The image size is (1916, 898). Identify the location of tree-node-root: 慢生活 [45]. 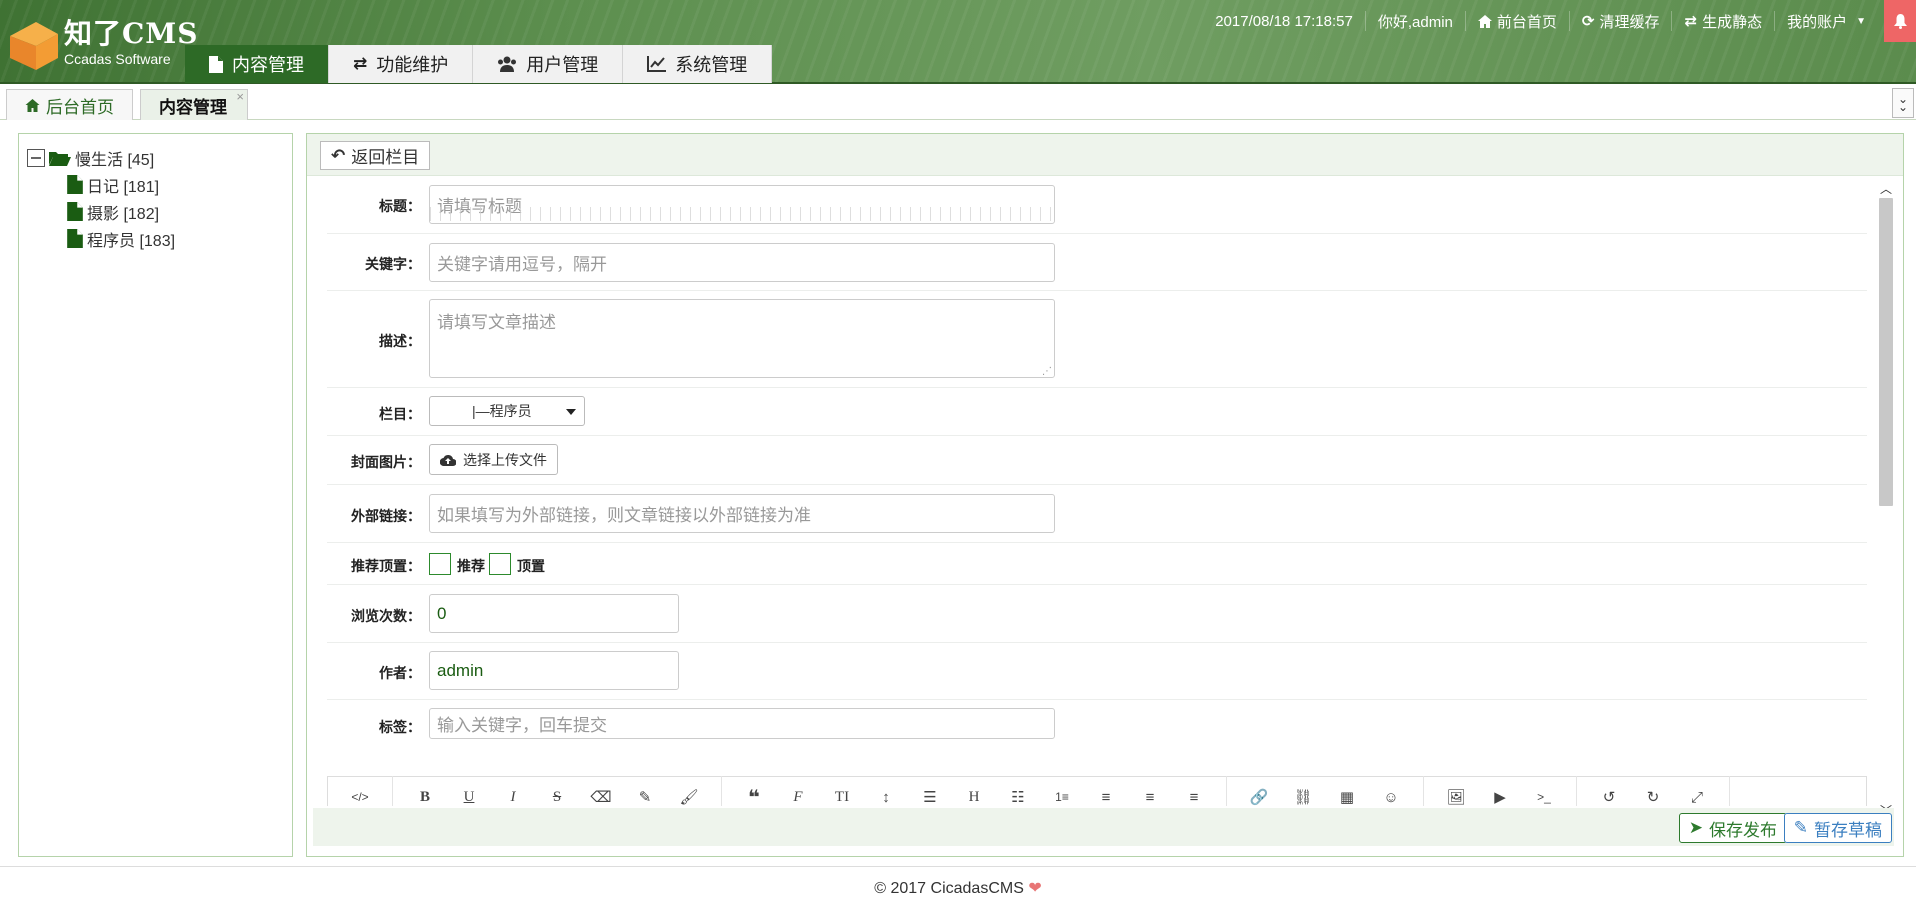
(159, 157).